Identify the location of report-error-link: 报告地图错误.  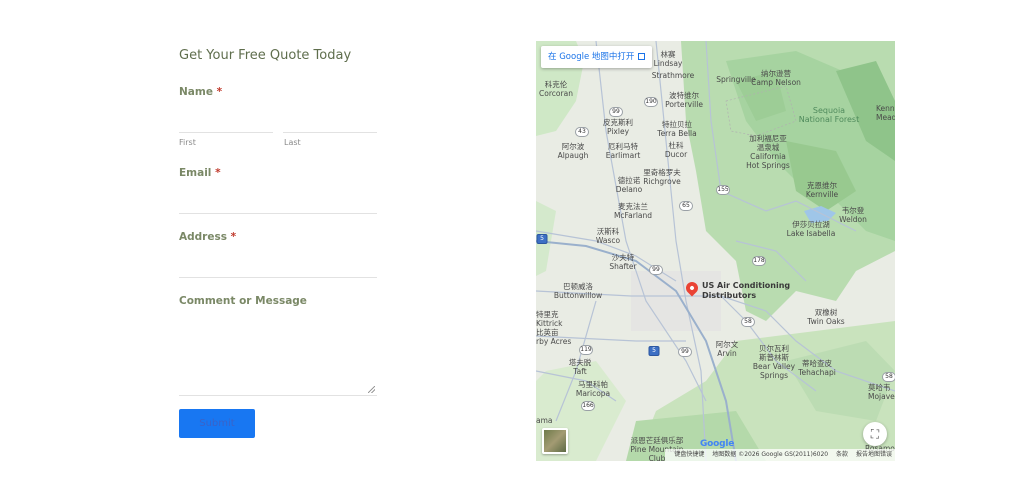
(874, 454).